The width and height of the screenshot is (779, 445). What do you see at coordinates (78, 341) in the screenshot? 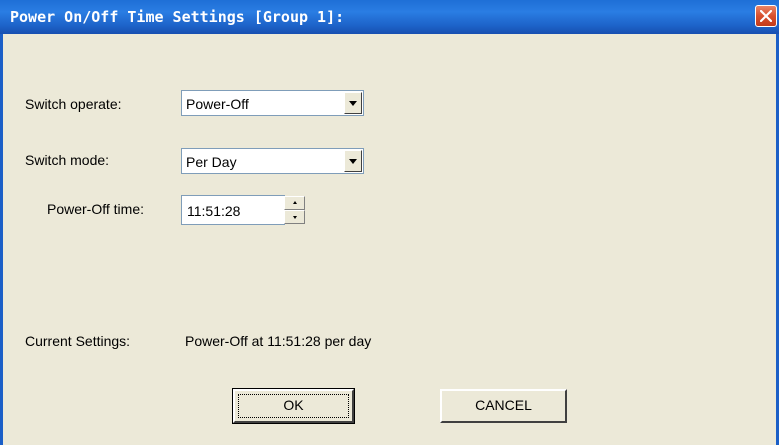
I see `current-settings-label: Current Settings:` at bounding box center [78, 341].